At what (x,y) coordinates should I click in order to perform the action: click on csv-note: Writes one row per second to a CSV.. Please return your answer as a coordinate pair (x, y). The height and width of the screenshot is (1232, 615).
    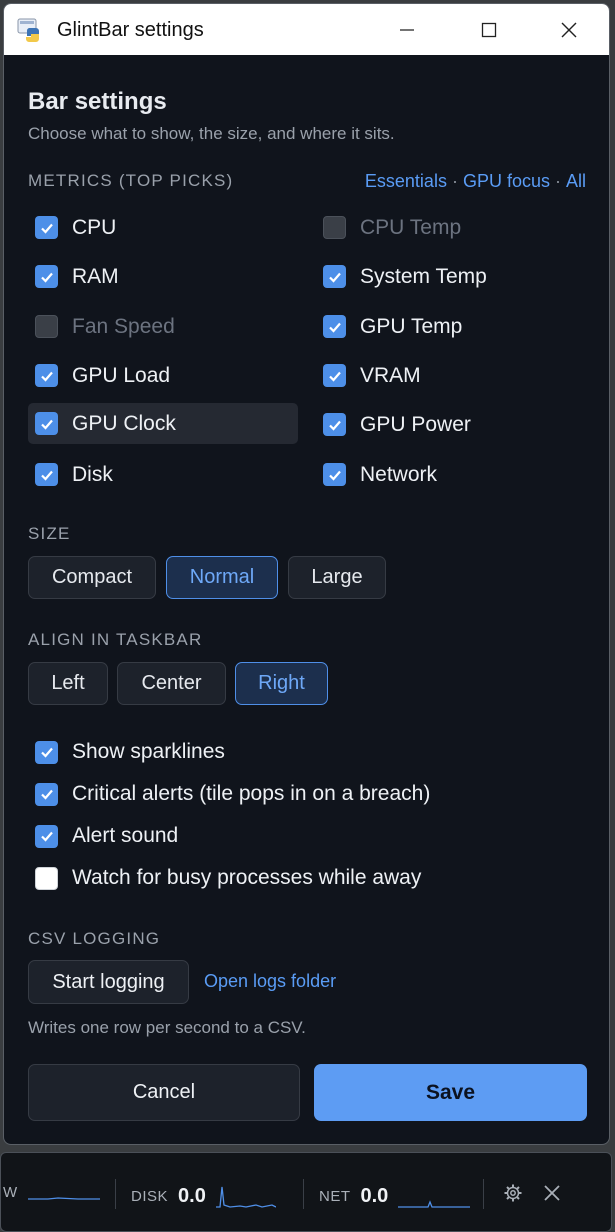
    Looking at the image, I should click on (167, 1027).